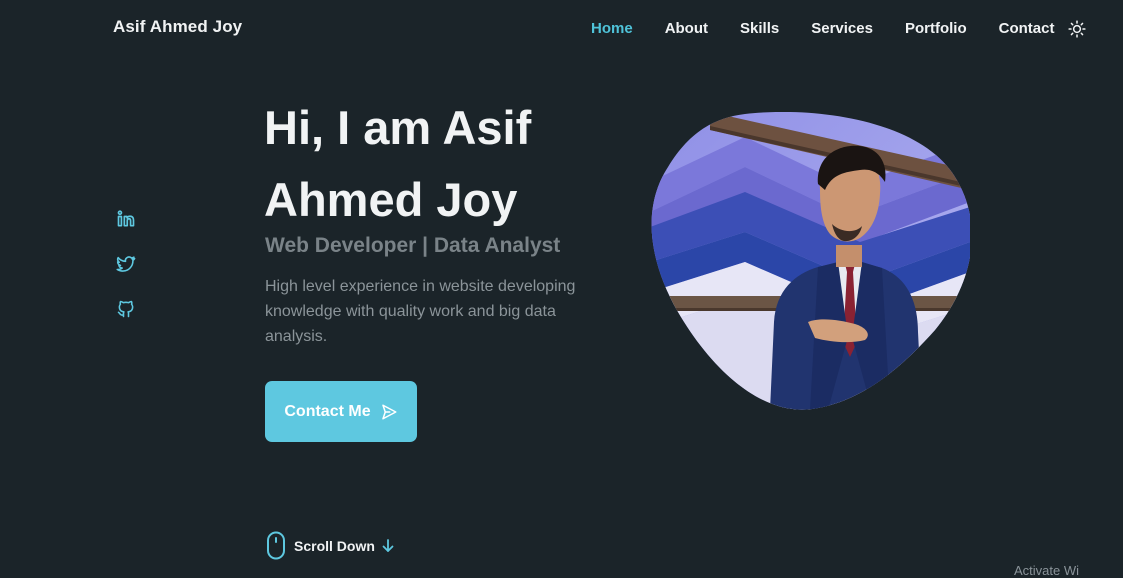 Image resolution: width=1123 pixels, height=578 pixels. I want to click on nav-contact: Contact, so click(1027, 28).